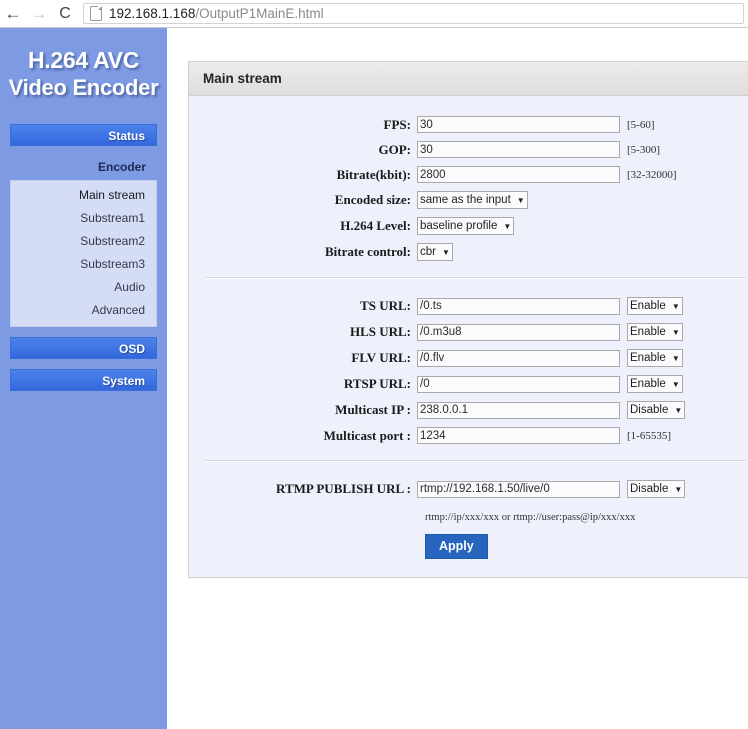 Image resolution: width=748 pixels, height=729 pixels. What do you see at coordinates (456, 546) in the screenshot?
I see `apply-button: Apply` at bounding box center [456, 546].